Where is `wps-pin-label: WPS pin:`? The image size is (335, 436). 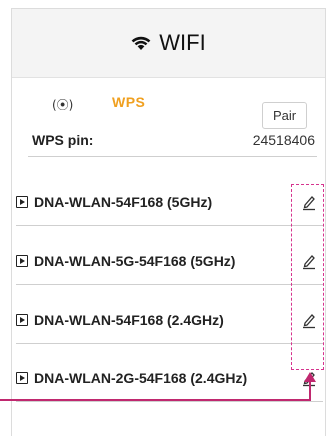 wps-pin-label: WPS pin: is located at coordinates (63, 140).